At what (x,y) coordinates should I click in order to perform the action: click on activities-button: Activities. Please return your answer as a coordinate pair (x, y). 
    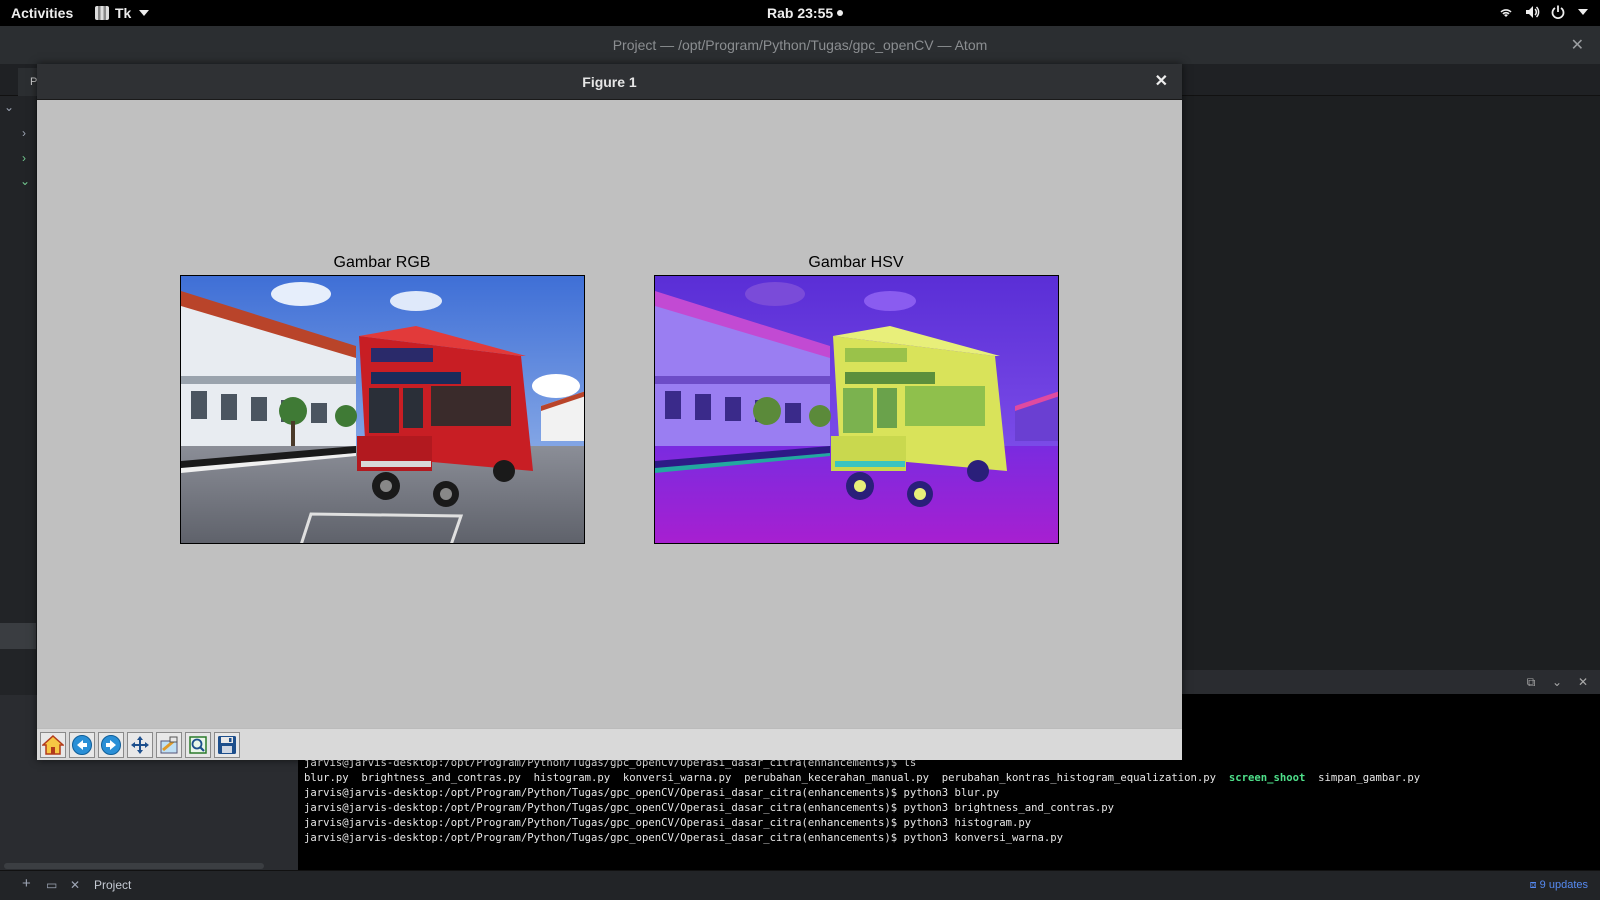
    Looking at the image, I should click on (42, 13).